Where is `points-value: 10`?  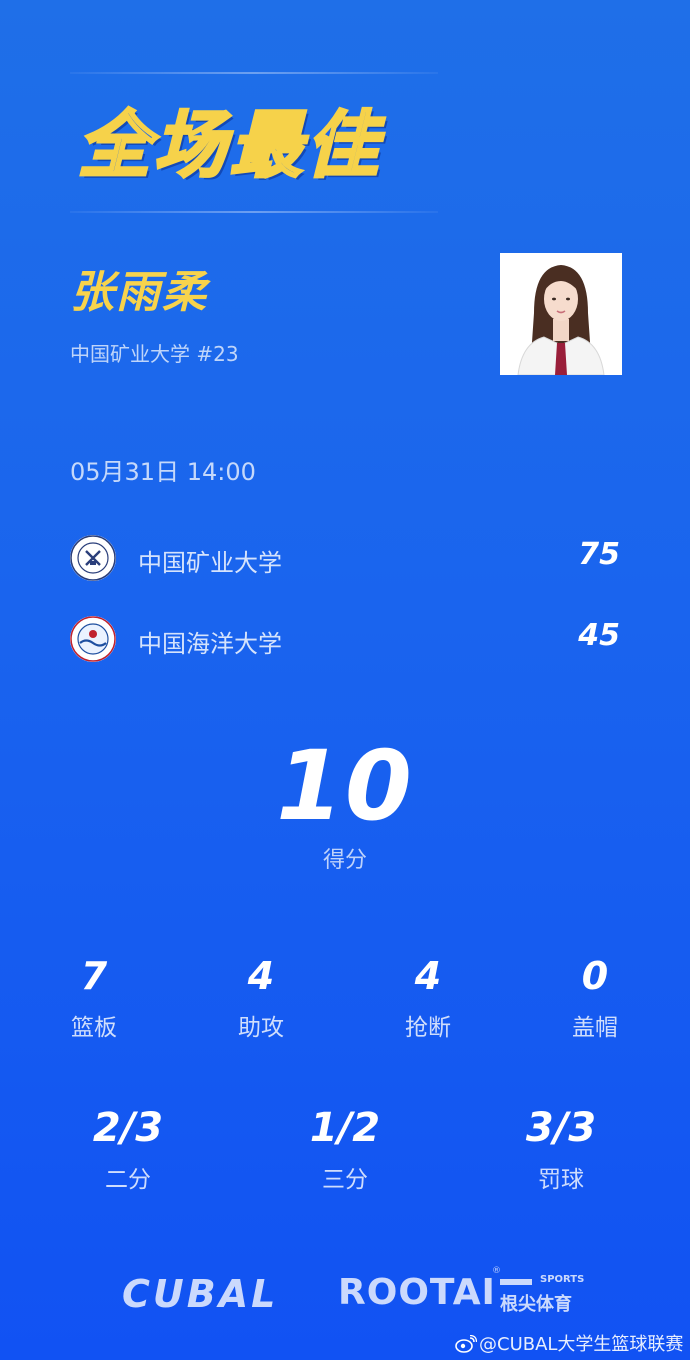
points-value: 10 is located at coordinates (345, 786).